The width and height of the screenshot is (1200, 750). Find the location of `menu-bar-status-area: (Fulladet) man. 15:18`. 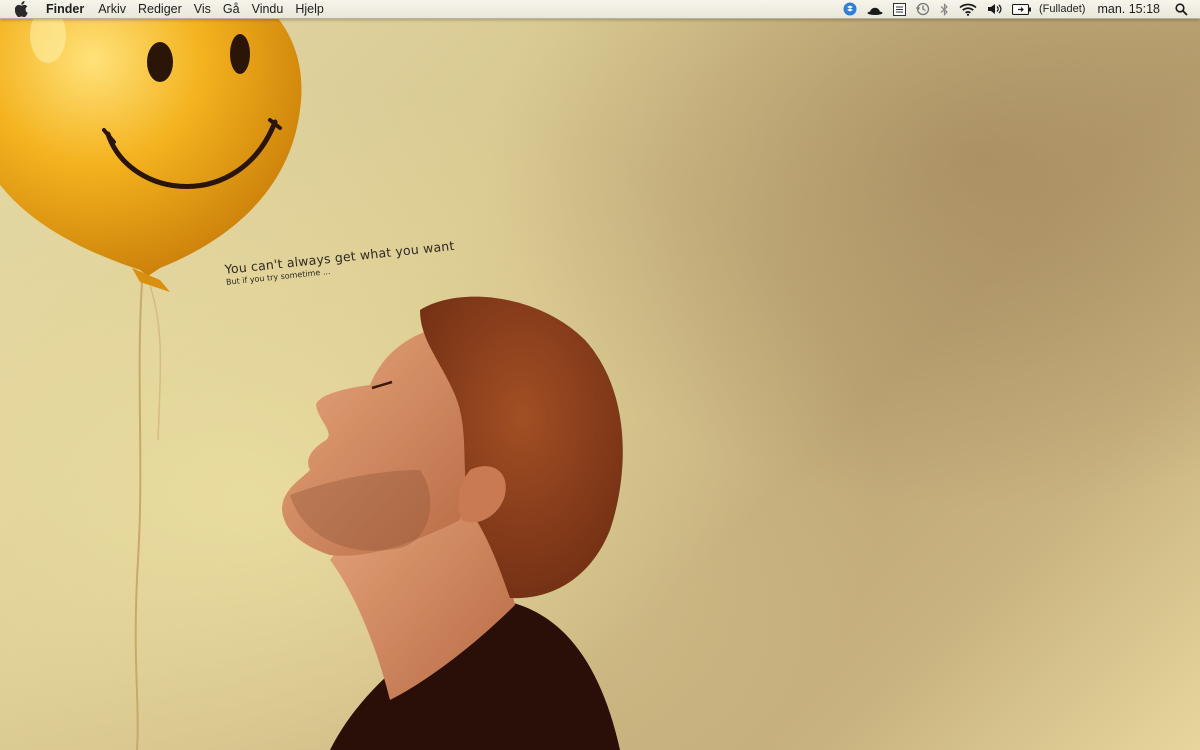

menu-bar-status-area: (Fulladet) man. 15:18 is located at coordinates (1019, 9).